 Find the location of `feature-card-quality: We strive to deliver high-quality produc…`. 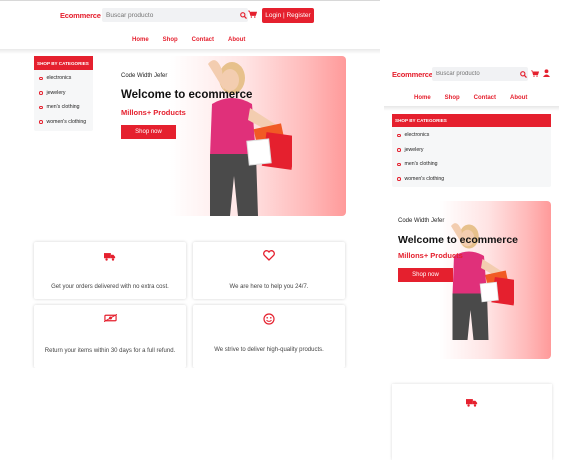

feature-card-quality: We strive to deliver high-quality produc… is located at coordinates (269, 336).